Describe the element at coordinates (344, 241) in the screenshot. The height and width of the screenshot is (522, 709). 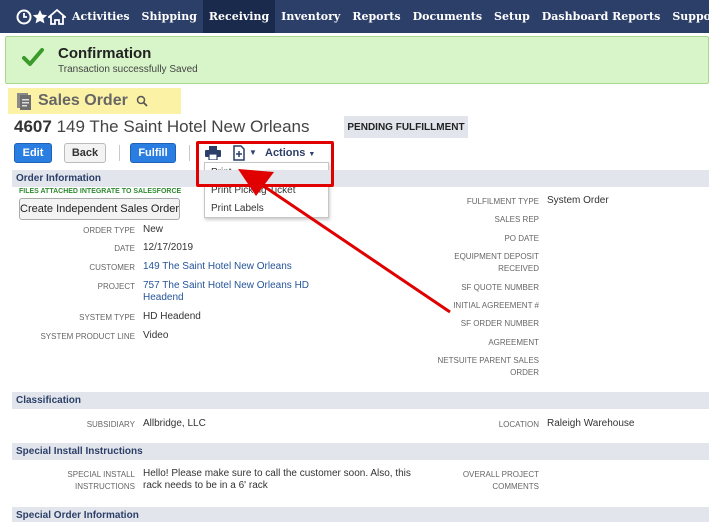
I see `annotation-arrow` at that location.